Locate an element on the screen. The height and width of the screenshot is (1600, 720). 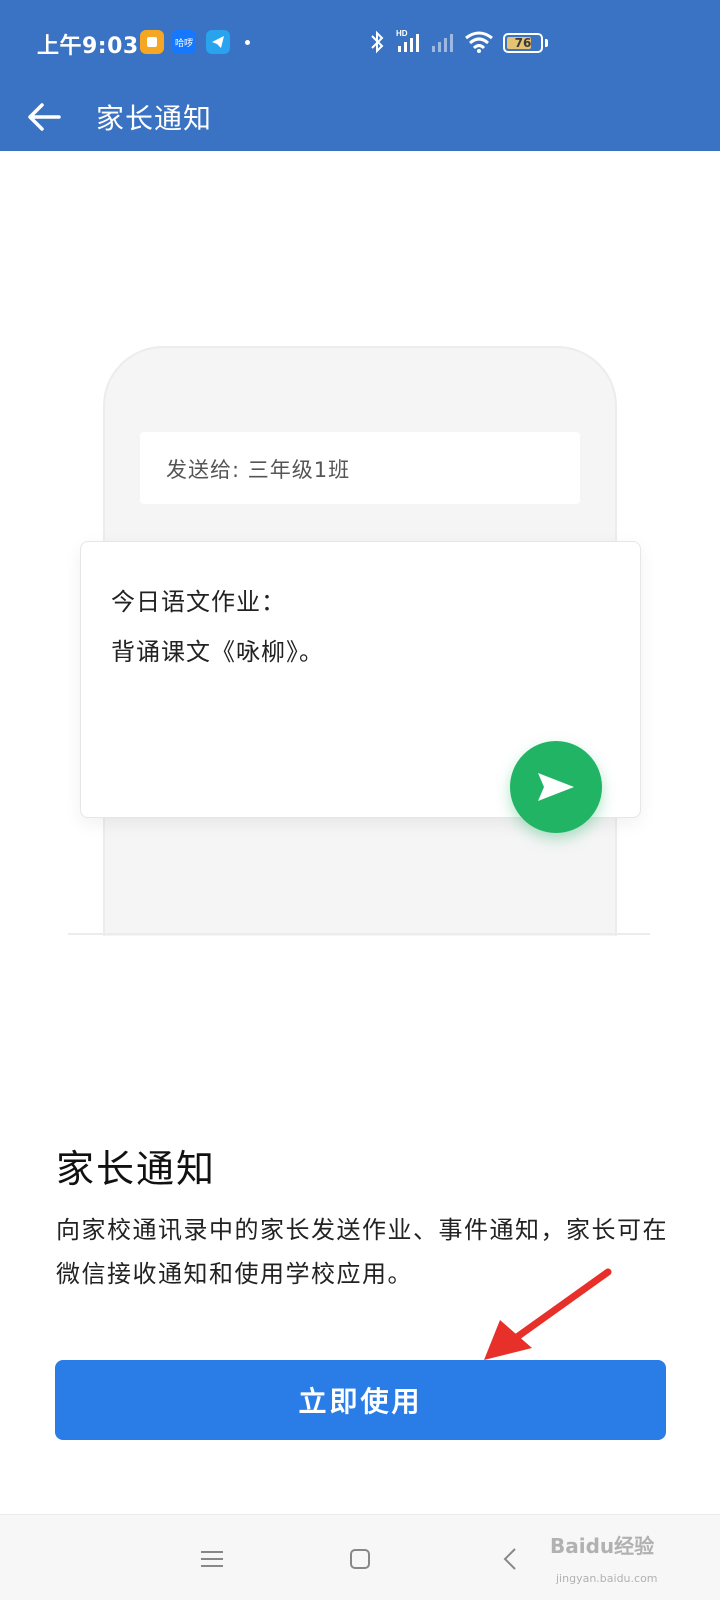
signal-icon is located at coordinates (442, 43).